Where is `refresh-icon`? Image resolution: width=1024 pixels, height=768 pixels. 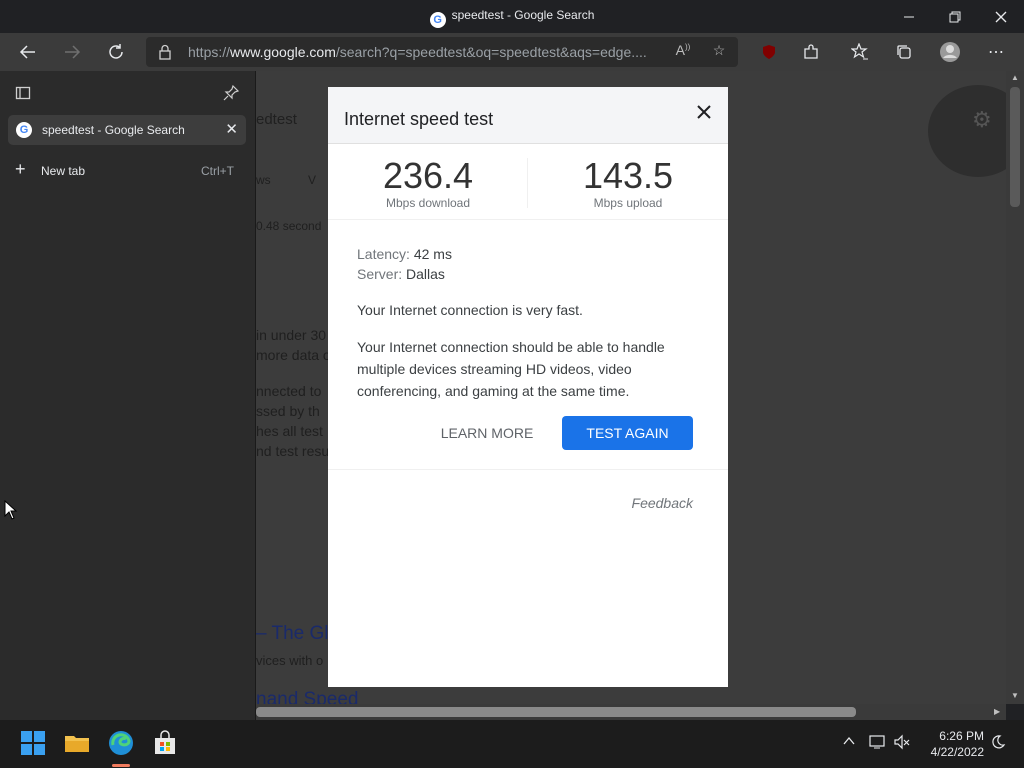 refresh-icon is located at coordinates (116, 51).